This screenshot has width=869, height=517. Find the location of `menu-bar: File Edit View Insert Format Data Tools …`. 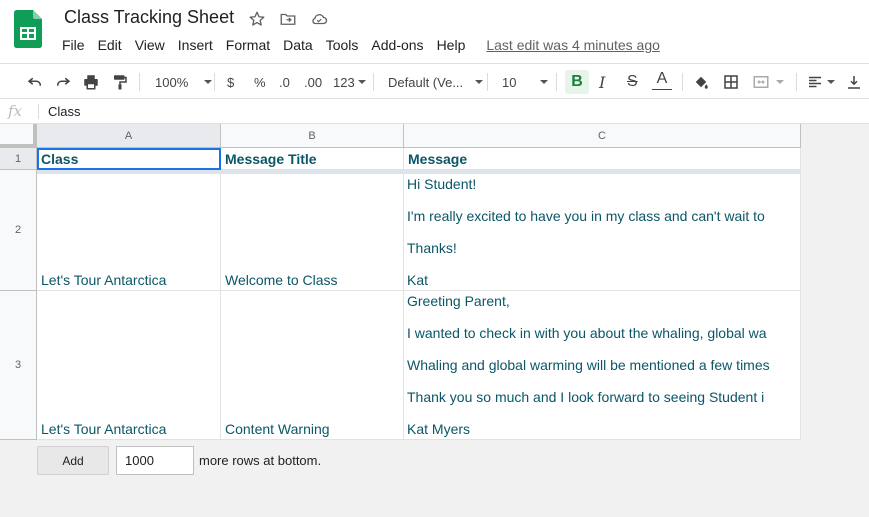

menu-bar: File Edit View Insert Format Data Tools … is located at coordinates (367, 45).